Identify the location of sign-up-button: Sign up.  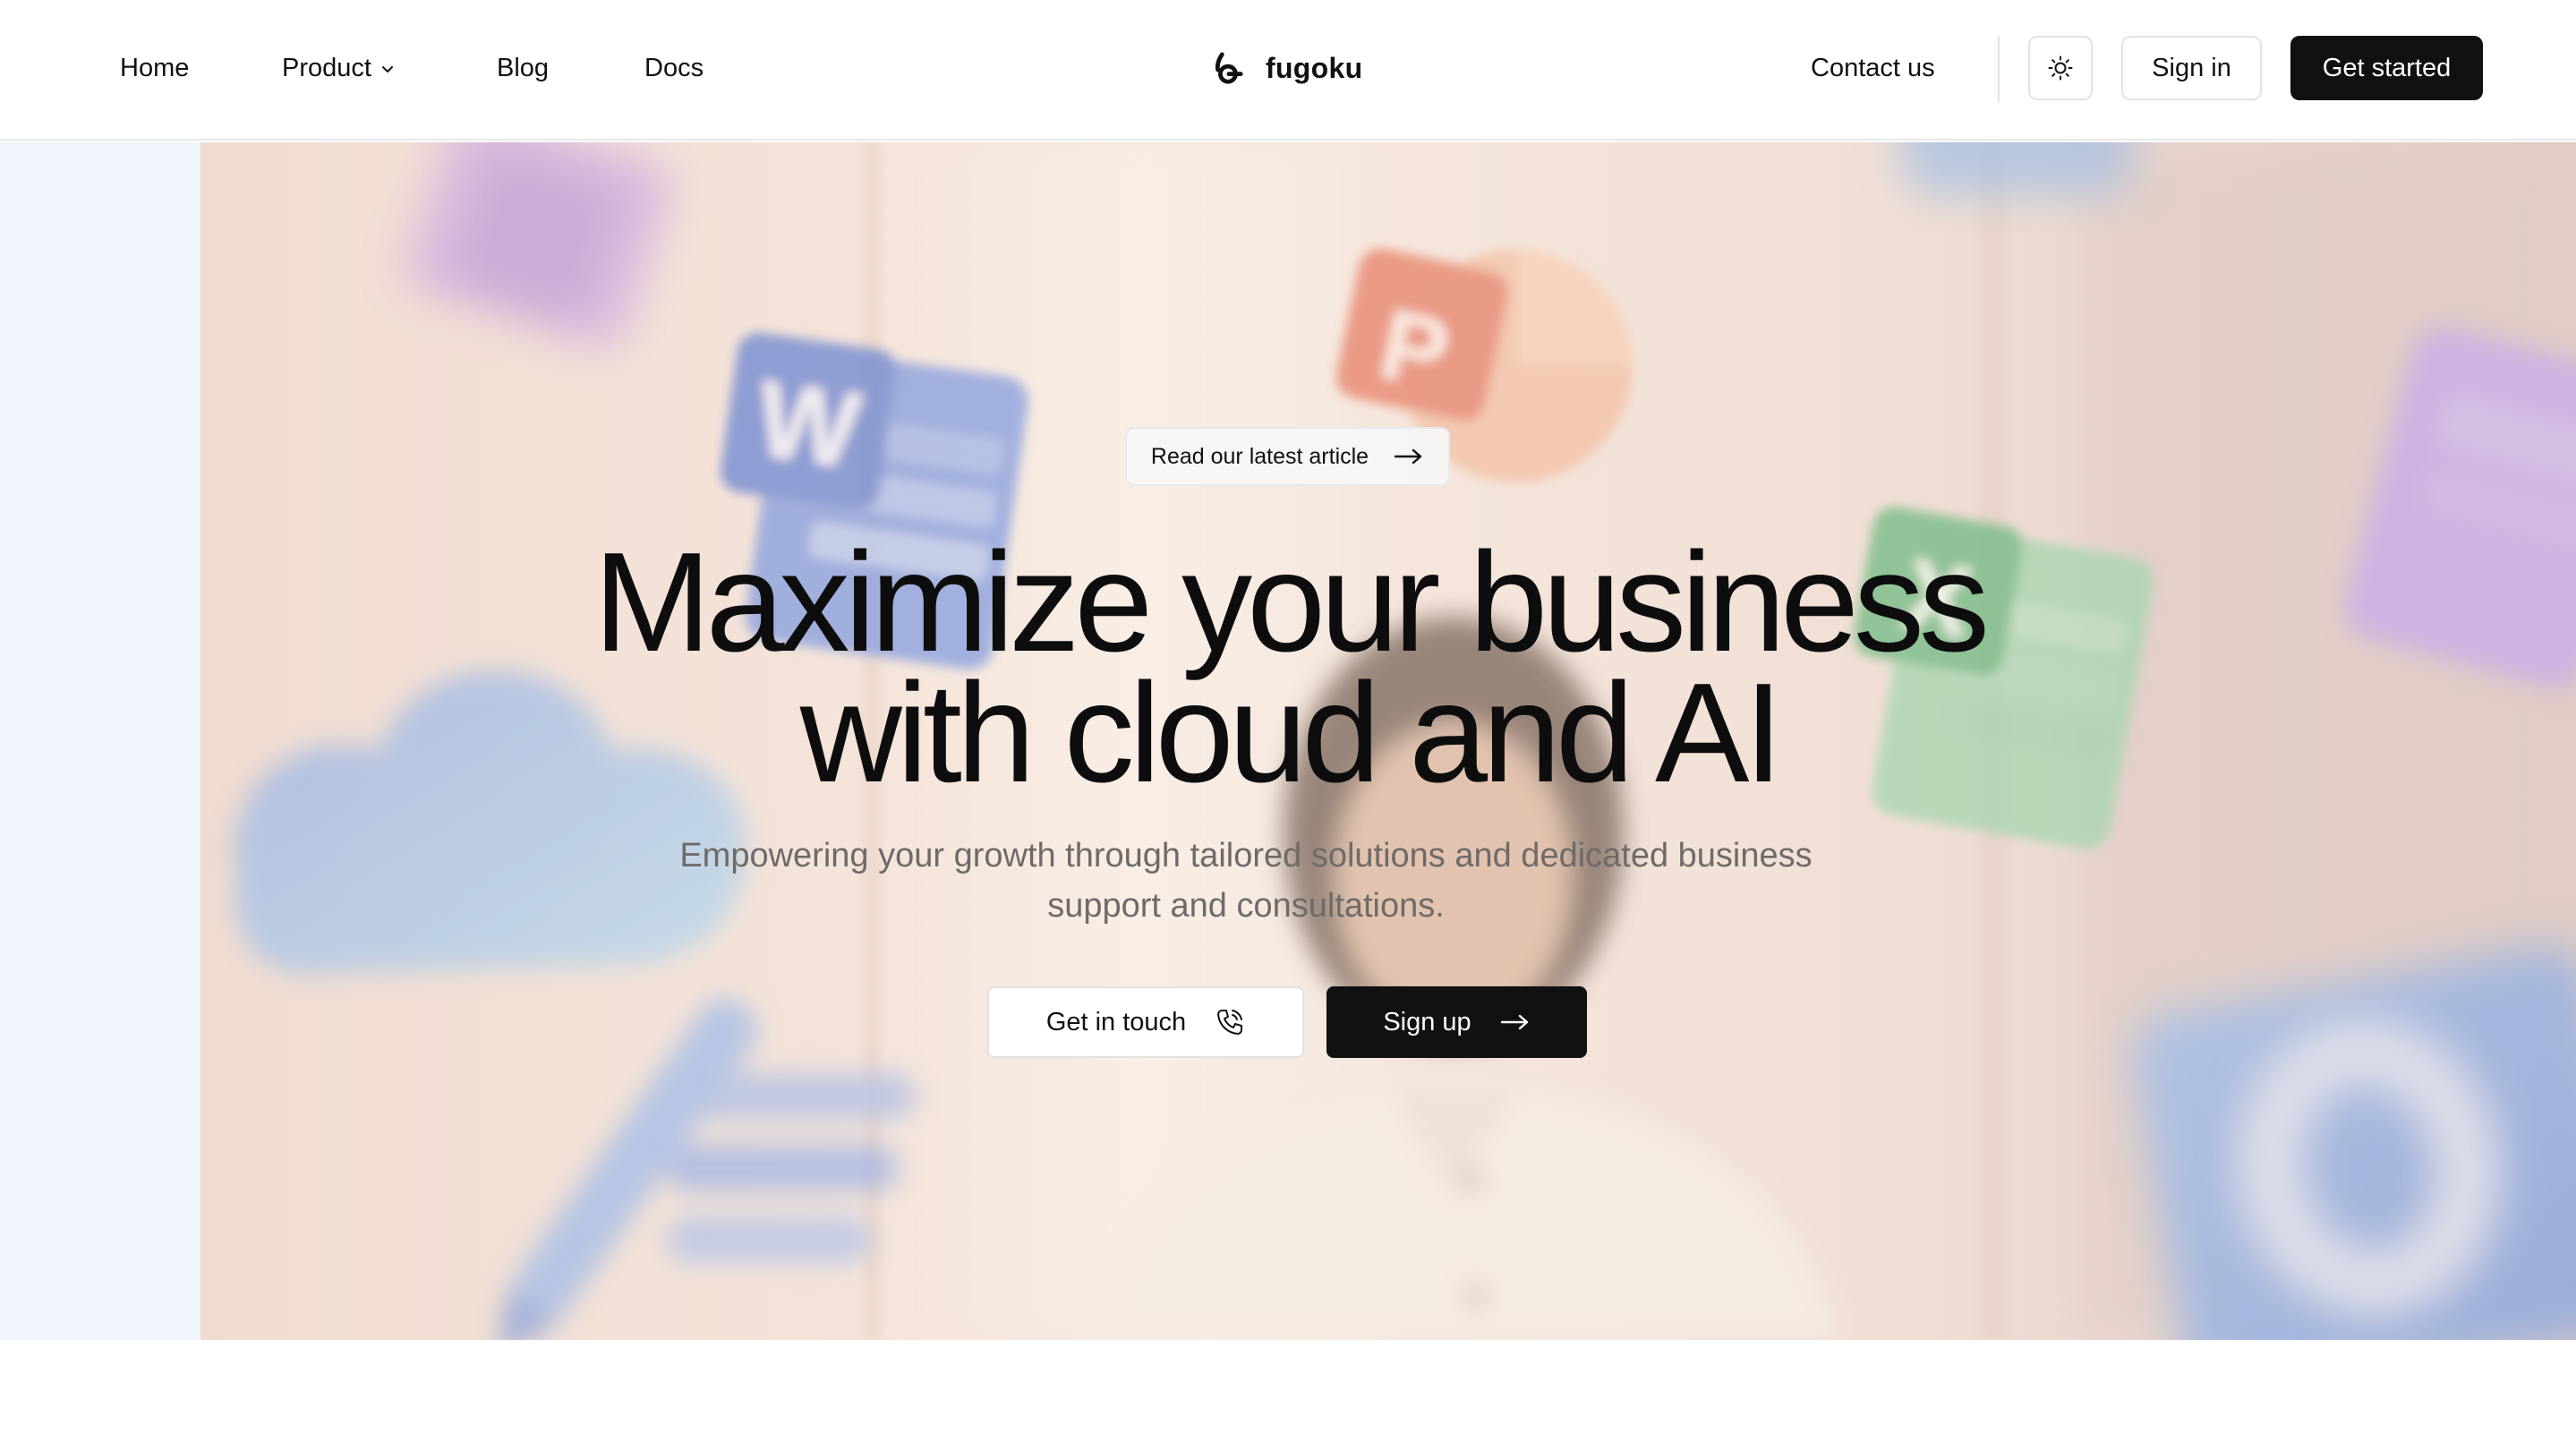
(1456, 1022).